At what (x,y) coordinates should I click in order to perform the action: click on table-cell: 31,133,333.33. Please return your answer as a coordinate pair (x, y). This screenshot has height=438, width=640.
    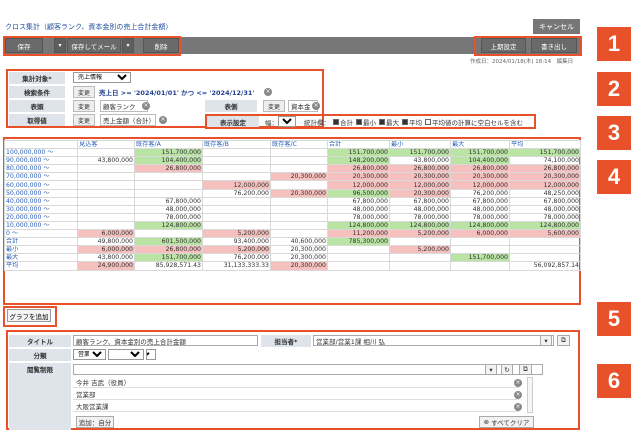
    Looking at the image, I should click on (236, 266).